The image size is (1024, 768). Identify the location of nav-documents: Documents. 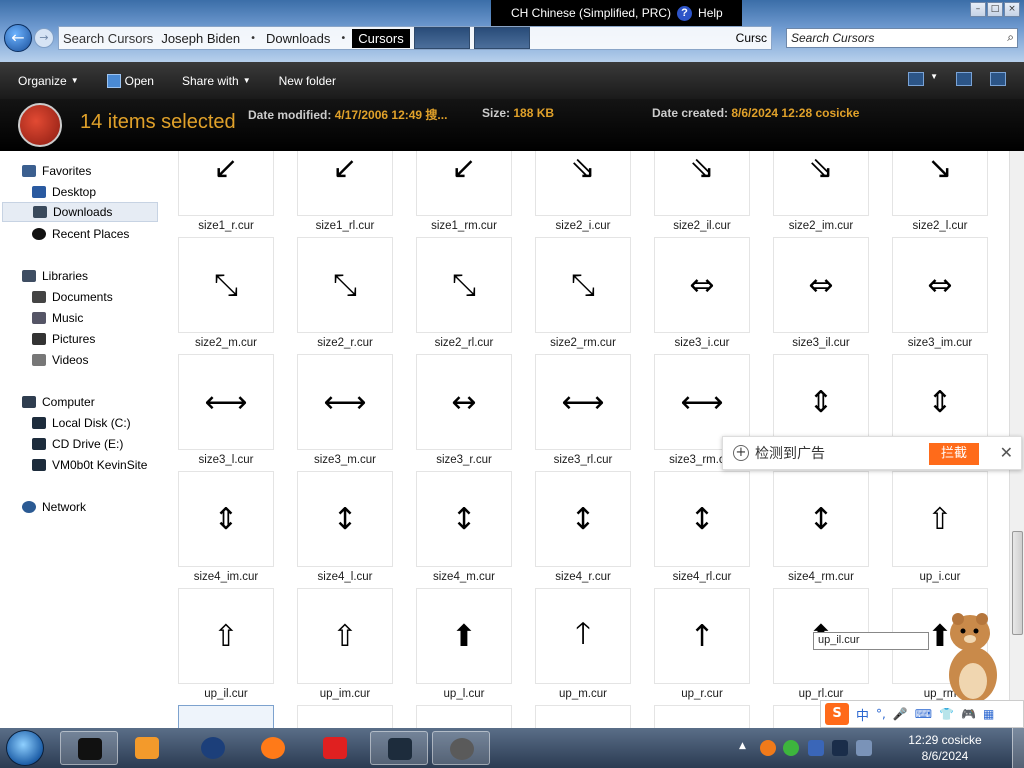
(72, 297).